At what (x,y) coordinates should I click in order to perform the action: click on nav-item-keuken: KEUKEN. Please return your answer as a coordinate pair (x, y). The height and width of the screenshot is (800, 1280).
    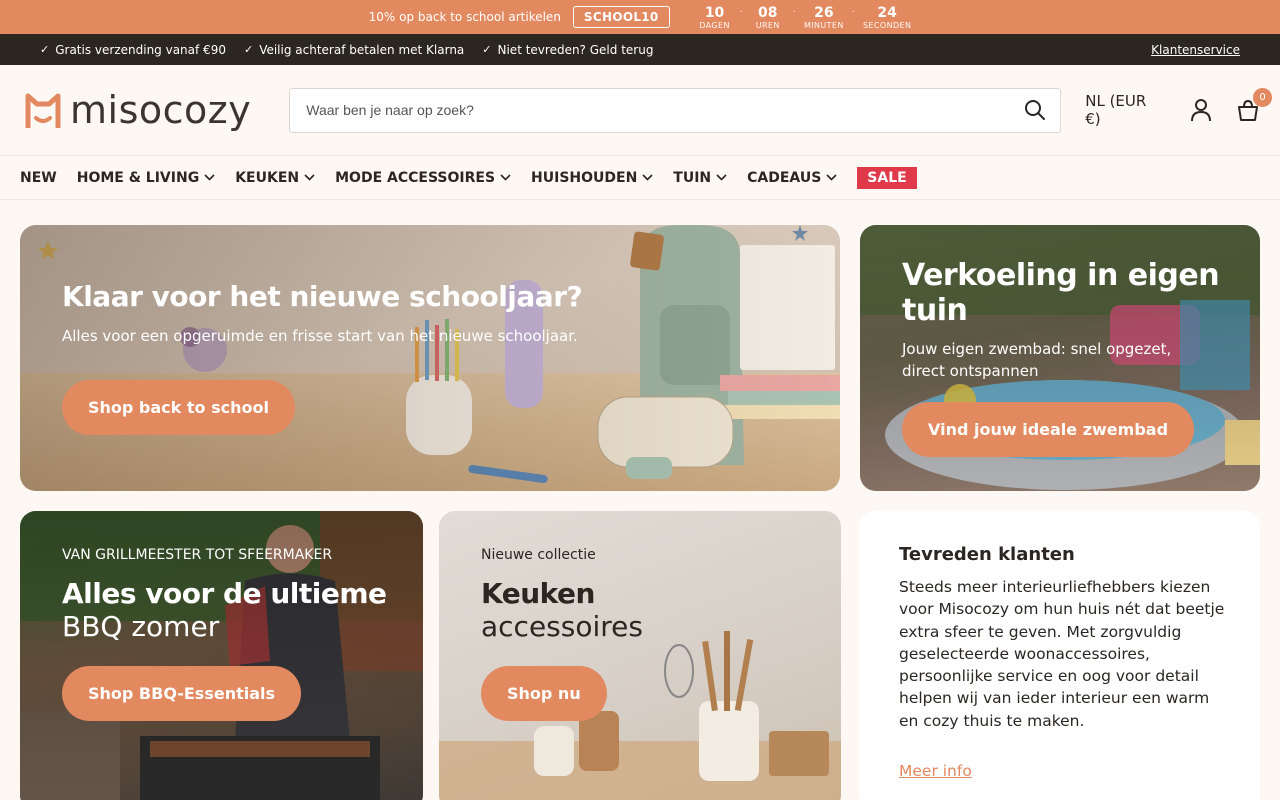
    Looking at the image, I should click on (275, 178).